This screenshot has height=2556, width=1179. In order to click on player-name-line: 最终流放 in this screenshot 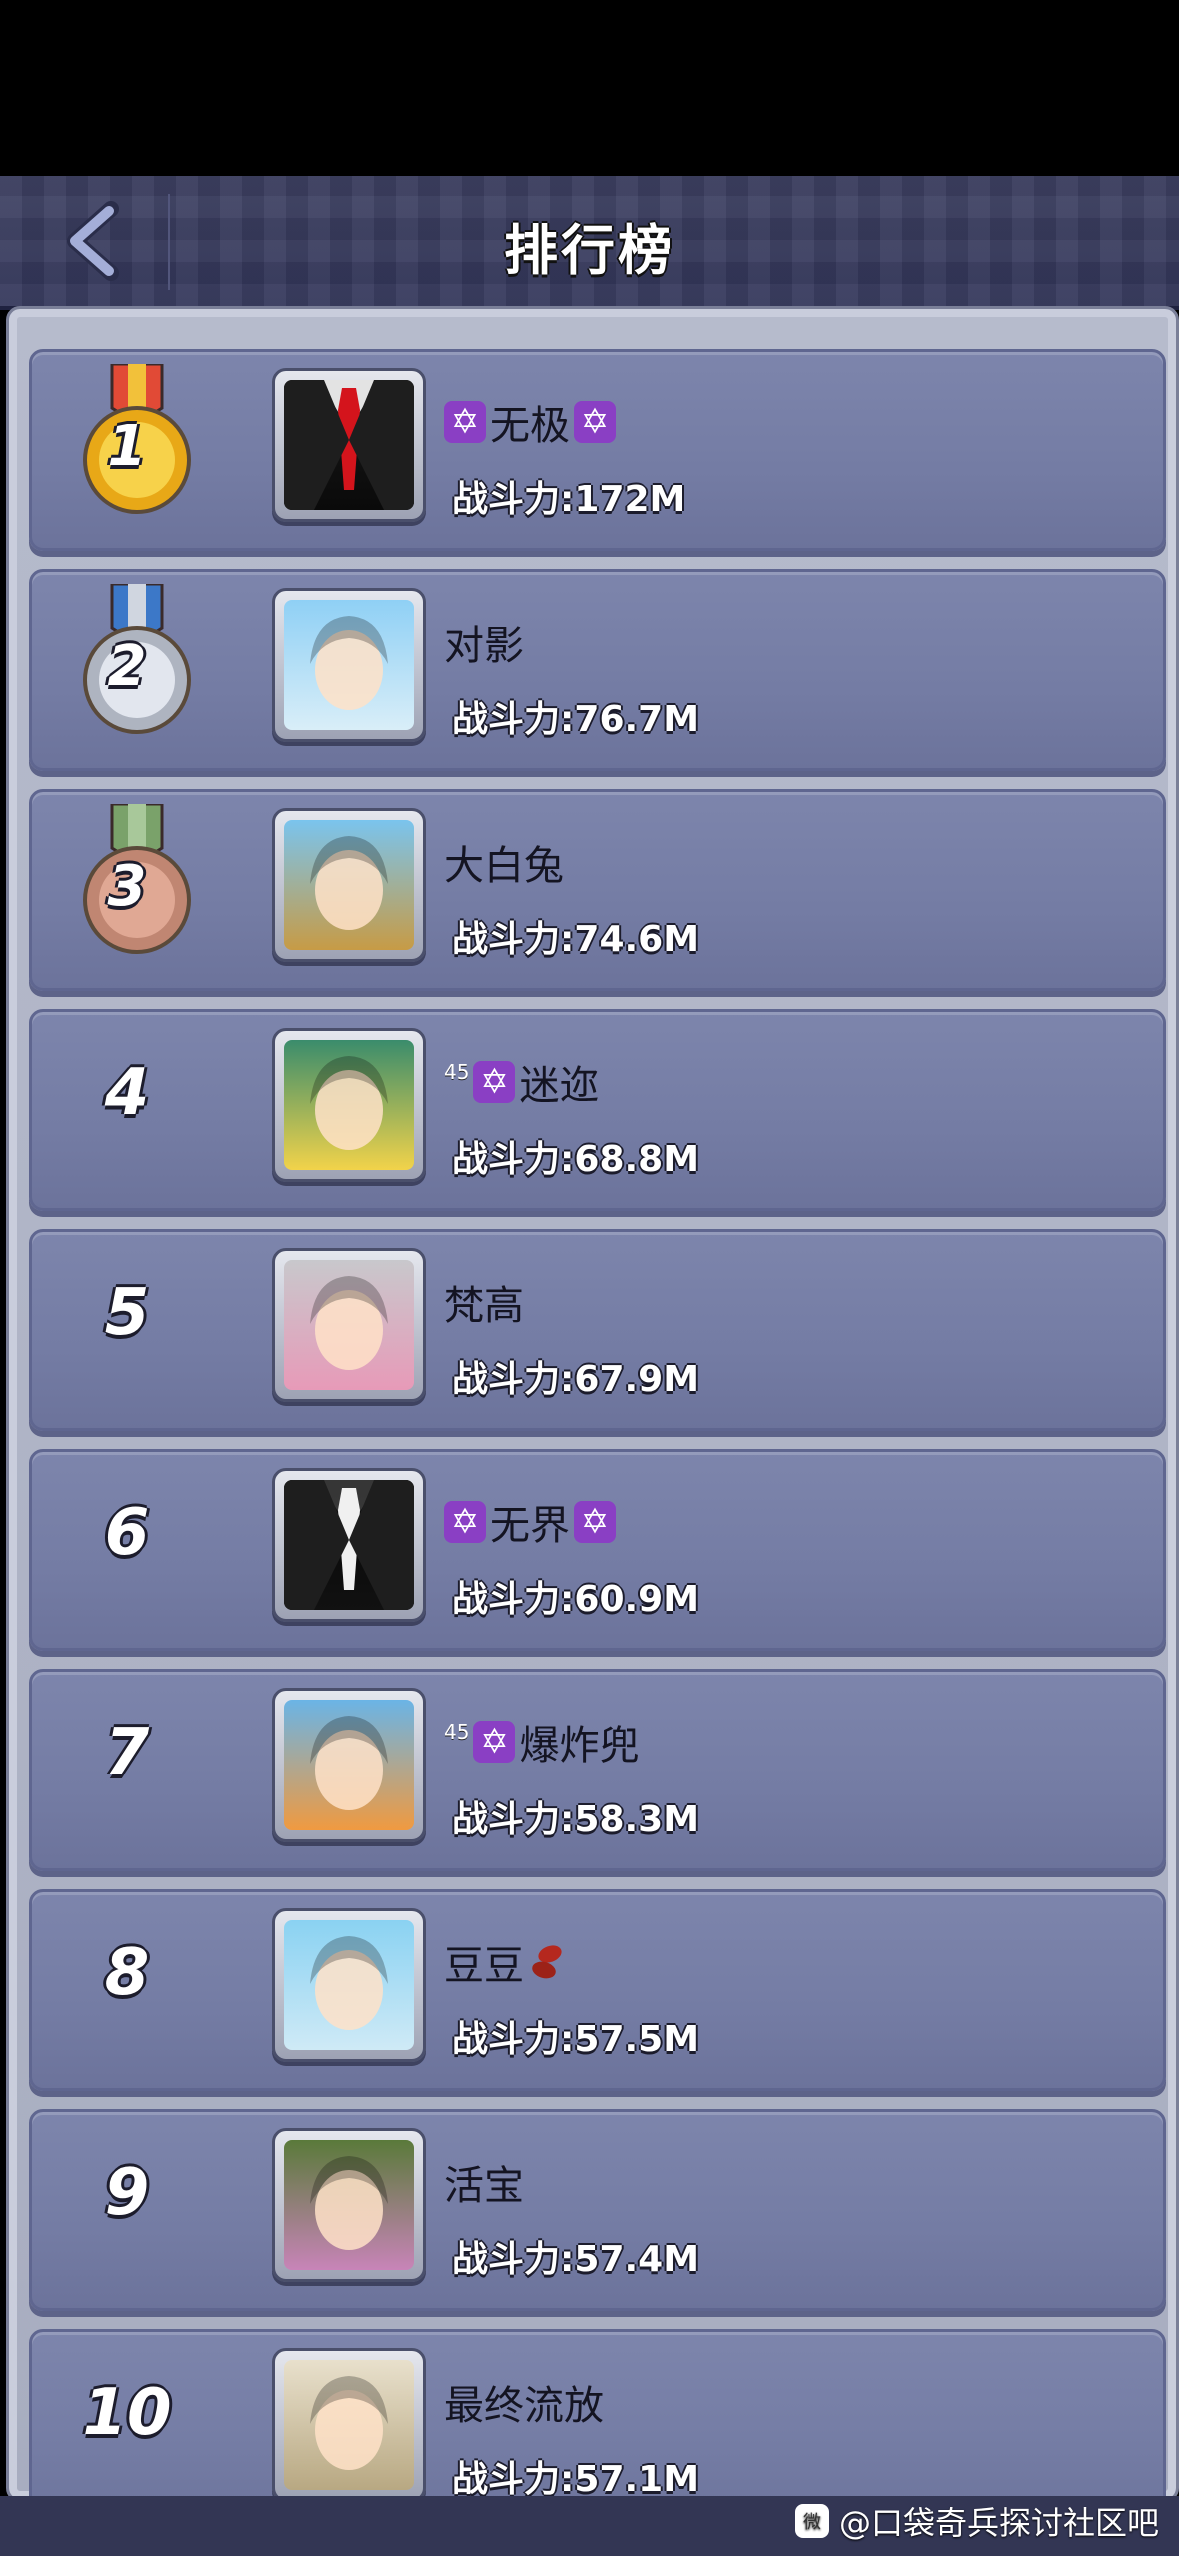, I will do `click(524, 2402)`.